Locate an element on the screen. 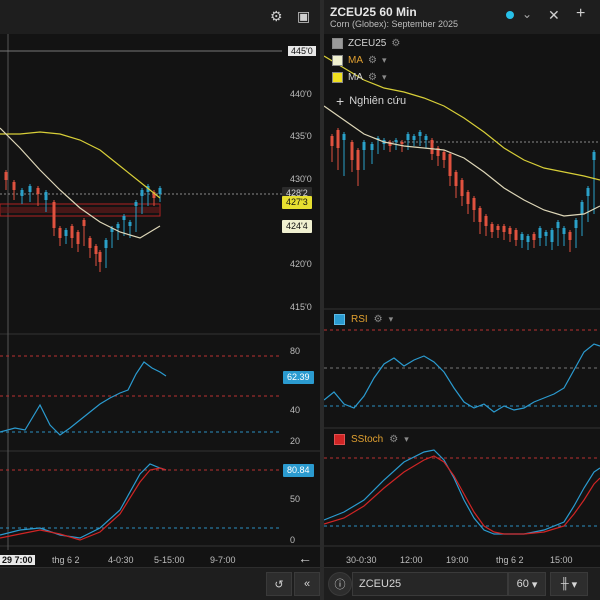 Image resolution: width=600 pixels, height=600 pixels. price-label-440: 440'0 is located at coordinates (301, 94).